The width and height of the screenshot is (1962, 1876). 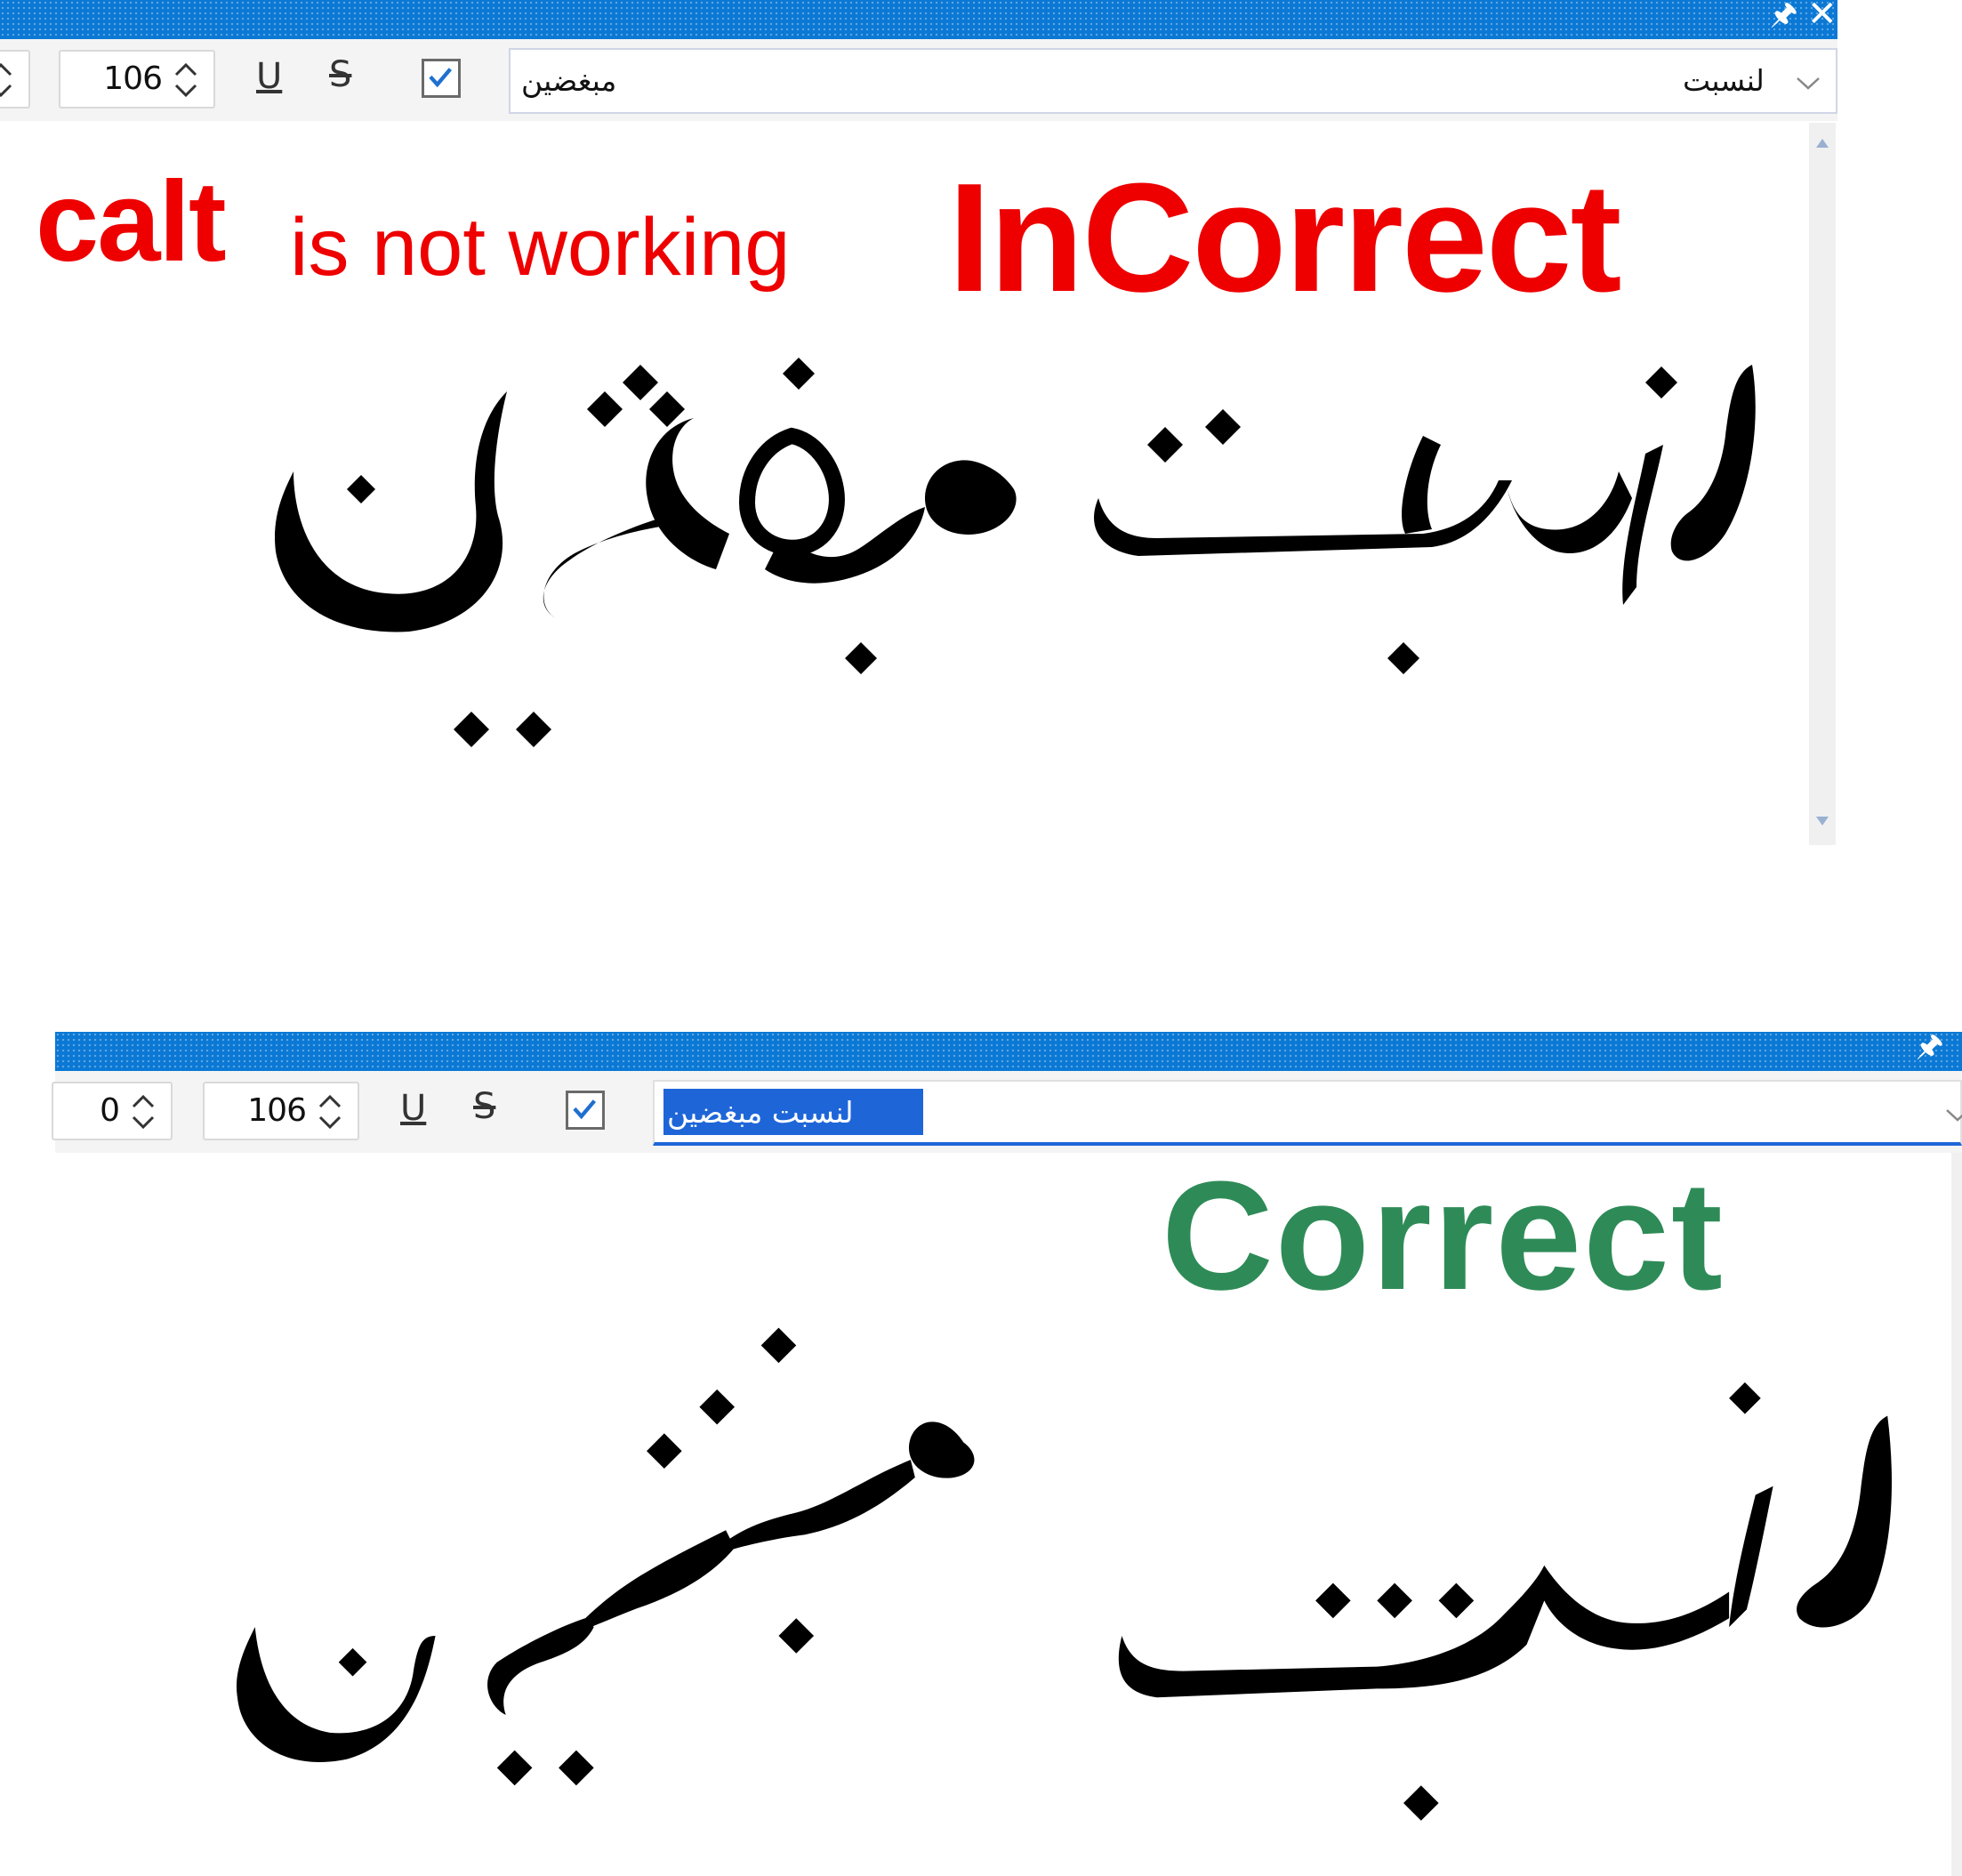 I want to click on offset-value: 0, so click(x=110, y=1111).